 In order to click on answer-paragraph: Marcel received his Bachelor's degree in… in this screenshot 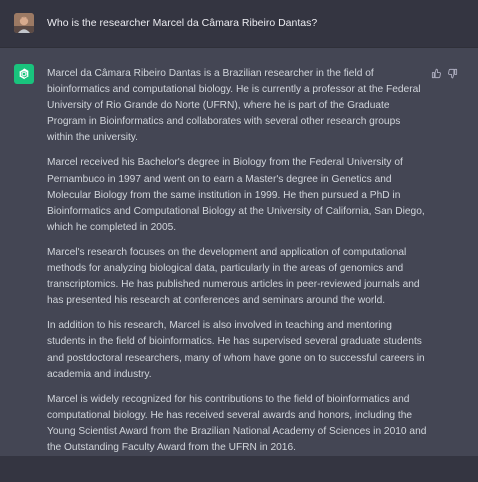, I will do `click(236, 195)`.